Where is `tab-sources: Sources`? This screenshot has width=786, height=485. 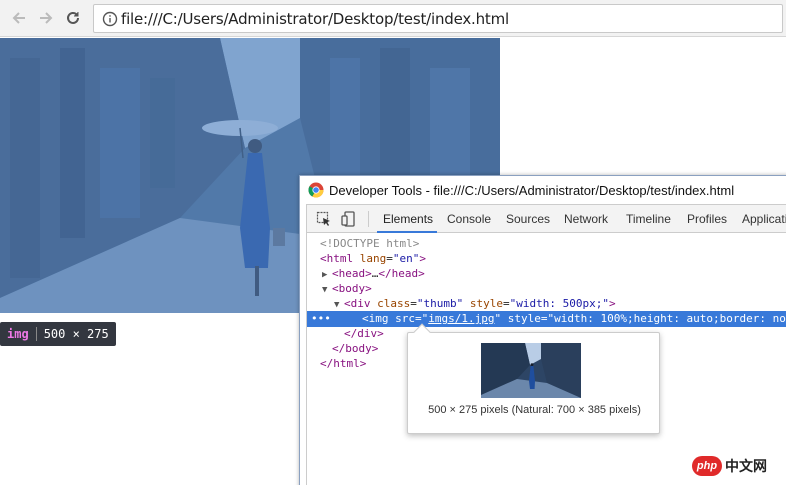 tab-sources: Sources is located at coordinates (528, 219).